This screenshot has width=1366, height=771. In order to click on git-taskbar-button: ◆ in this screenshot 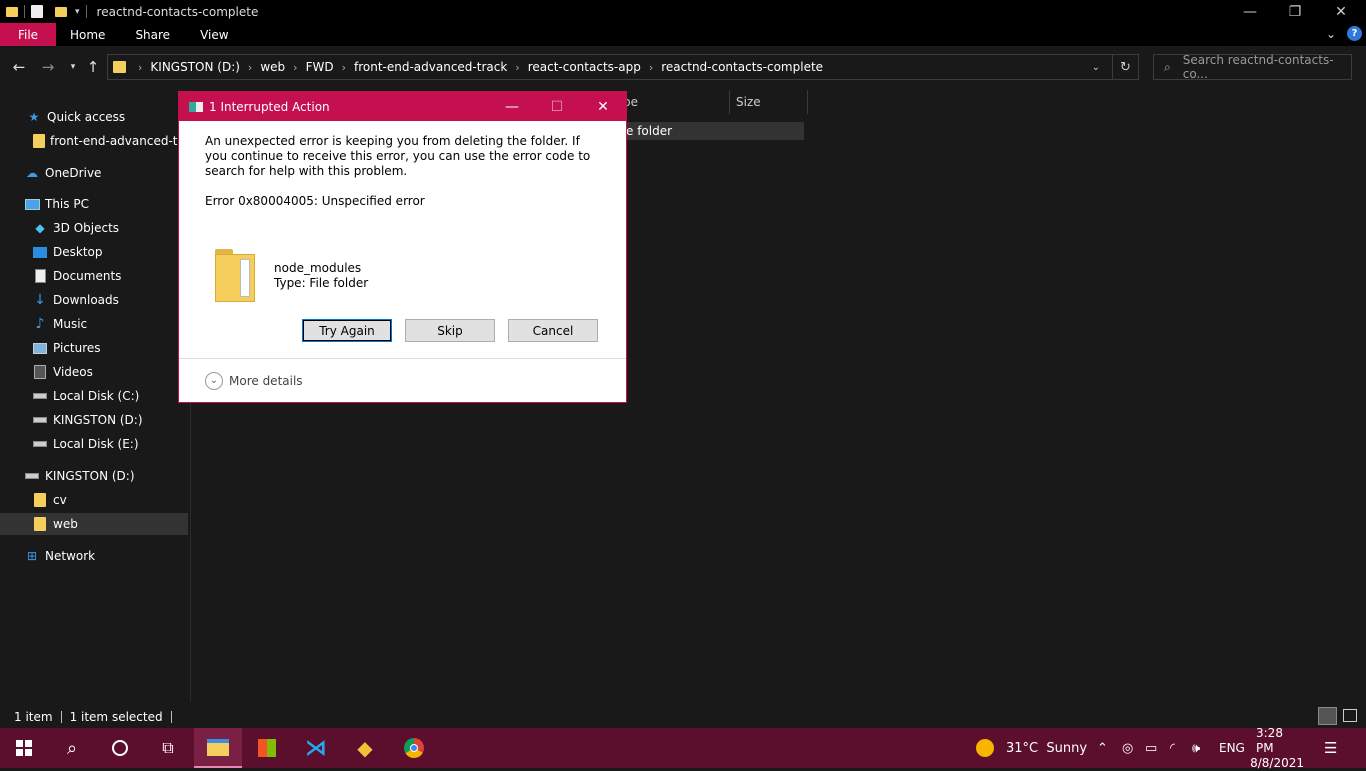, I will do `click(365, 748)`.